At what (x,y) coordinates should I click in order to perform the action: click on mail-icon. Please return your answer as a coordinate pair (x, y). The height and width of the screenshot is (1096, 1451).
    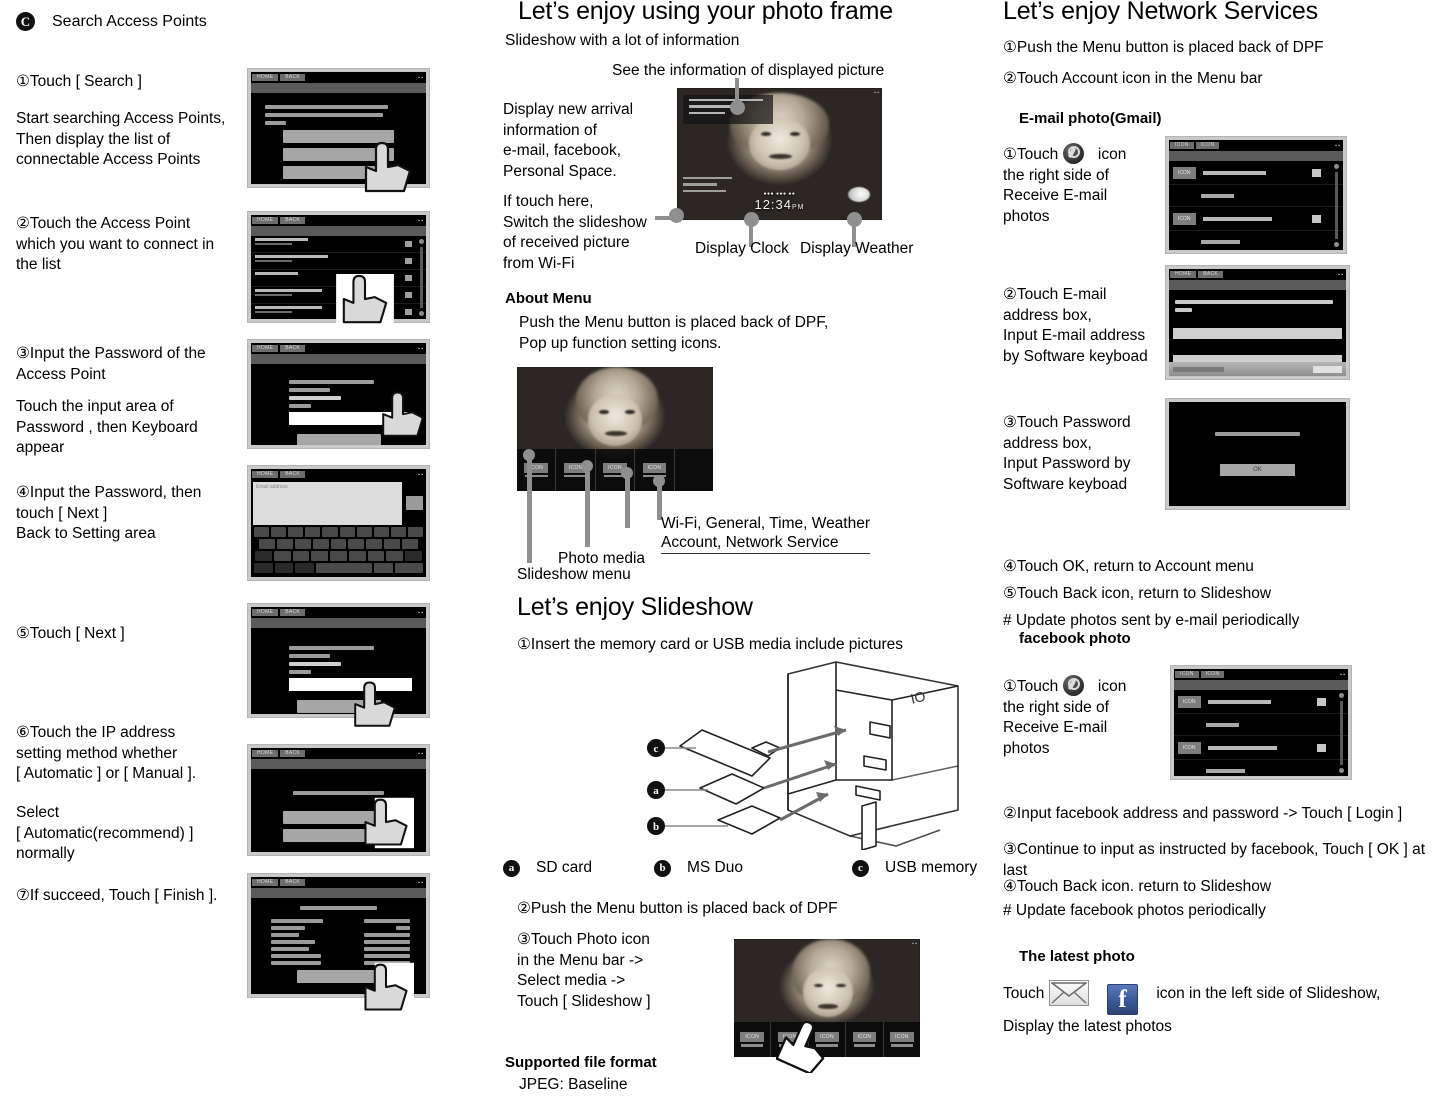
    Looking at the image, I should click on (1068, 993).